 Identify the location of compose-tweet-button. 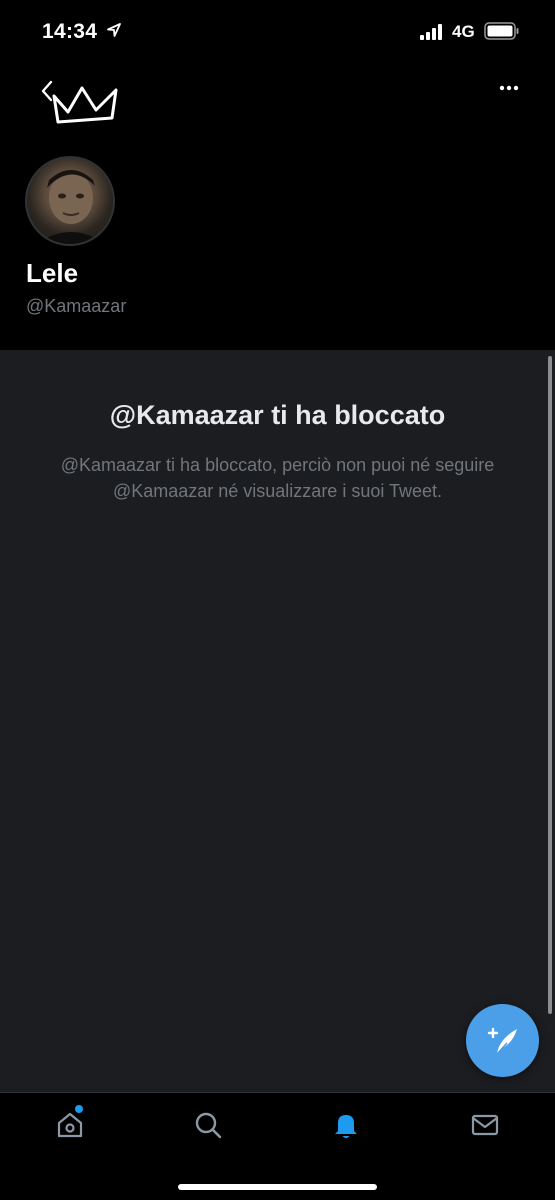
(502, 1040).